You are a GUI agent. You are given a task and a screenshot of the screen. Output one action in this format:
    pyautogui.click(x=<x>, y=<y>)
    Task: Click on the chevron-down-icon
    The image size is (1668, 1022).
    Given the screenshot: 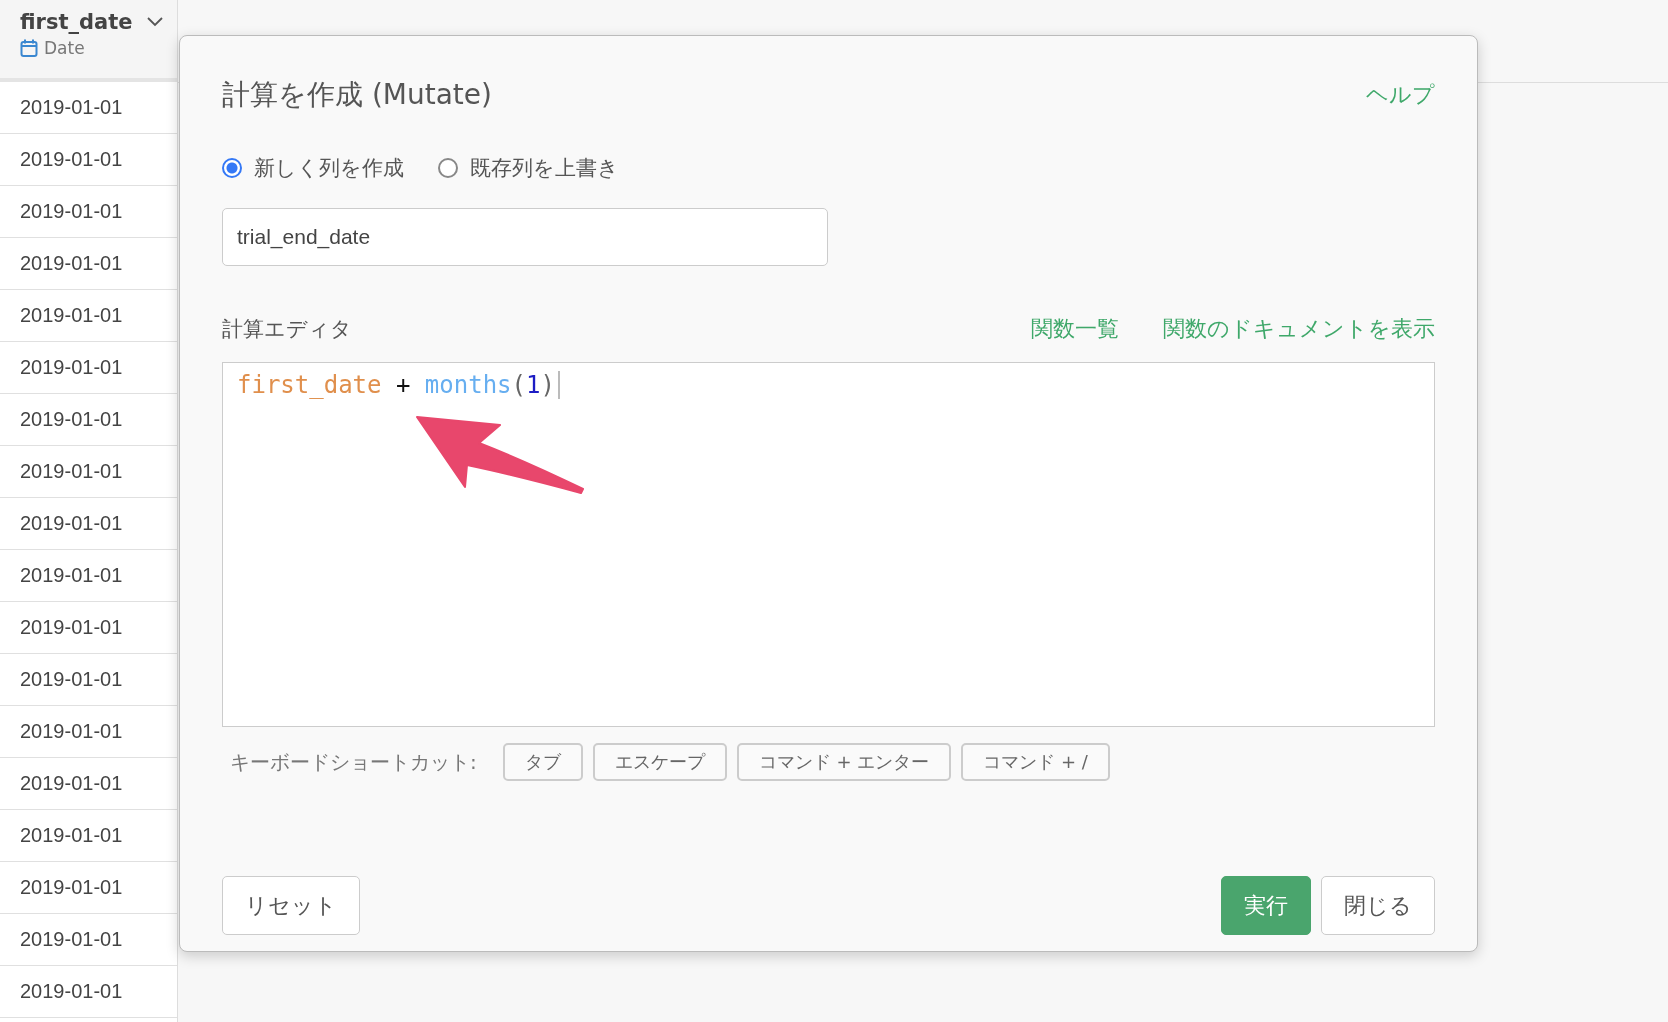 What is the action you would take?
    pyautogui.click(x=155, y=22)
    